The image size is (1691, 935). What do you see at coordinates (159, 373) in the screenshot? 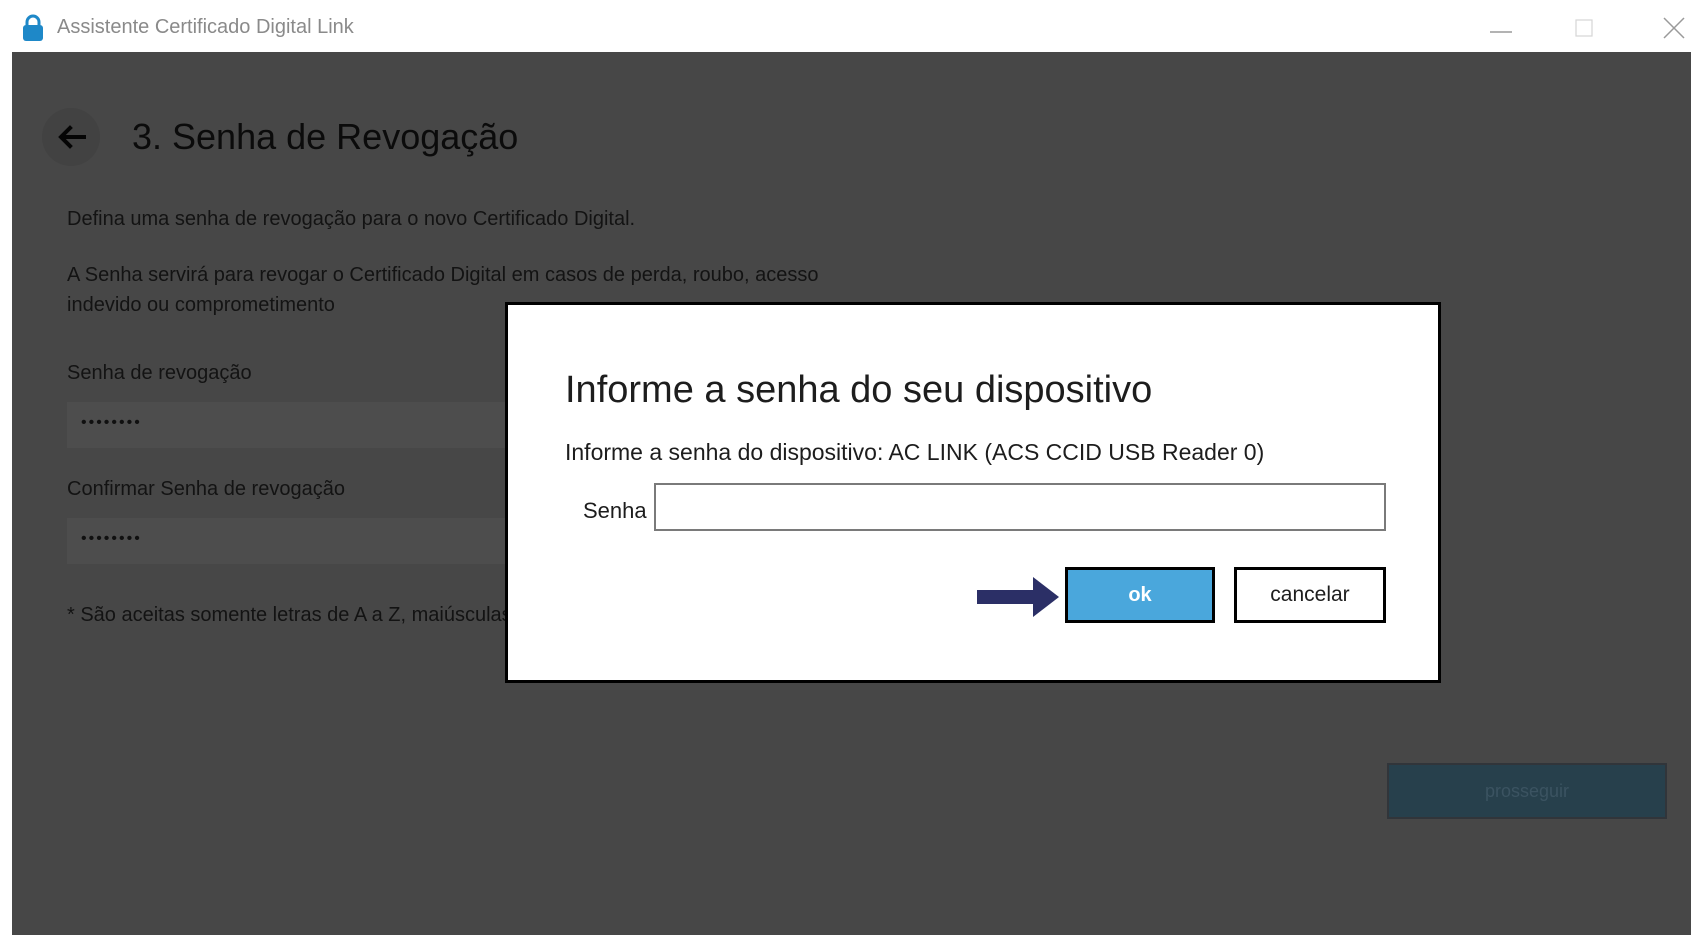
I see `revocation-password-label: Senha de revogação` at bounding box center [159, 373].